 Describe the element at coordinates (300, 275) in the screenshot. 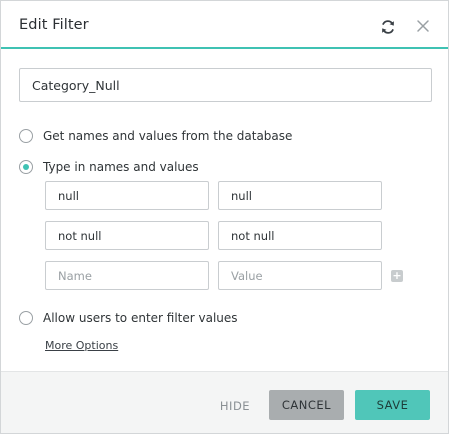

I see `new-value-input` at that location.